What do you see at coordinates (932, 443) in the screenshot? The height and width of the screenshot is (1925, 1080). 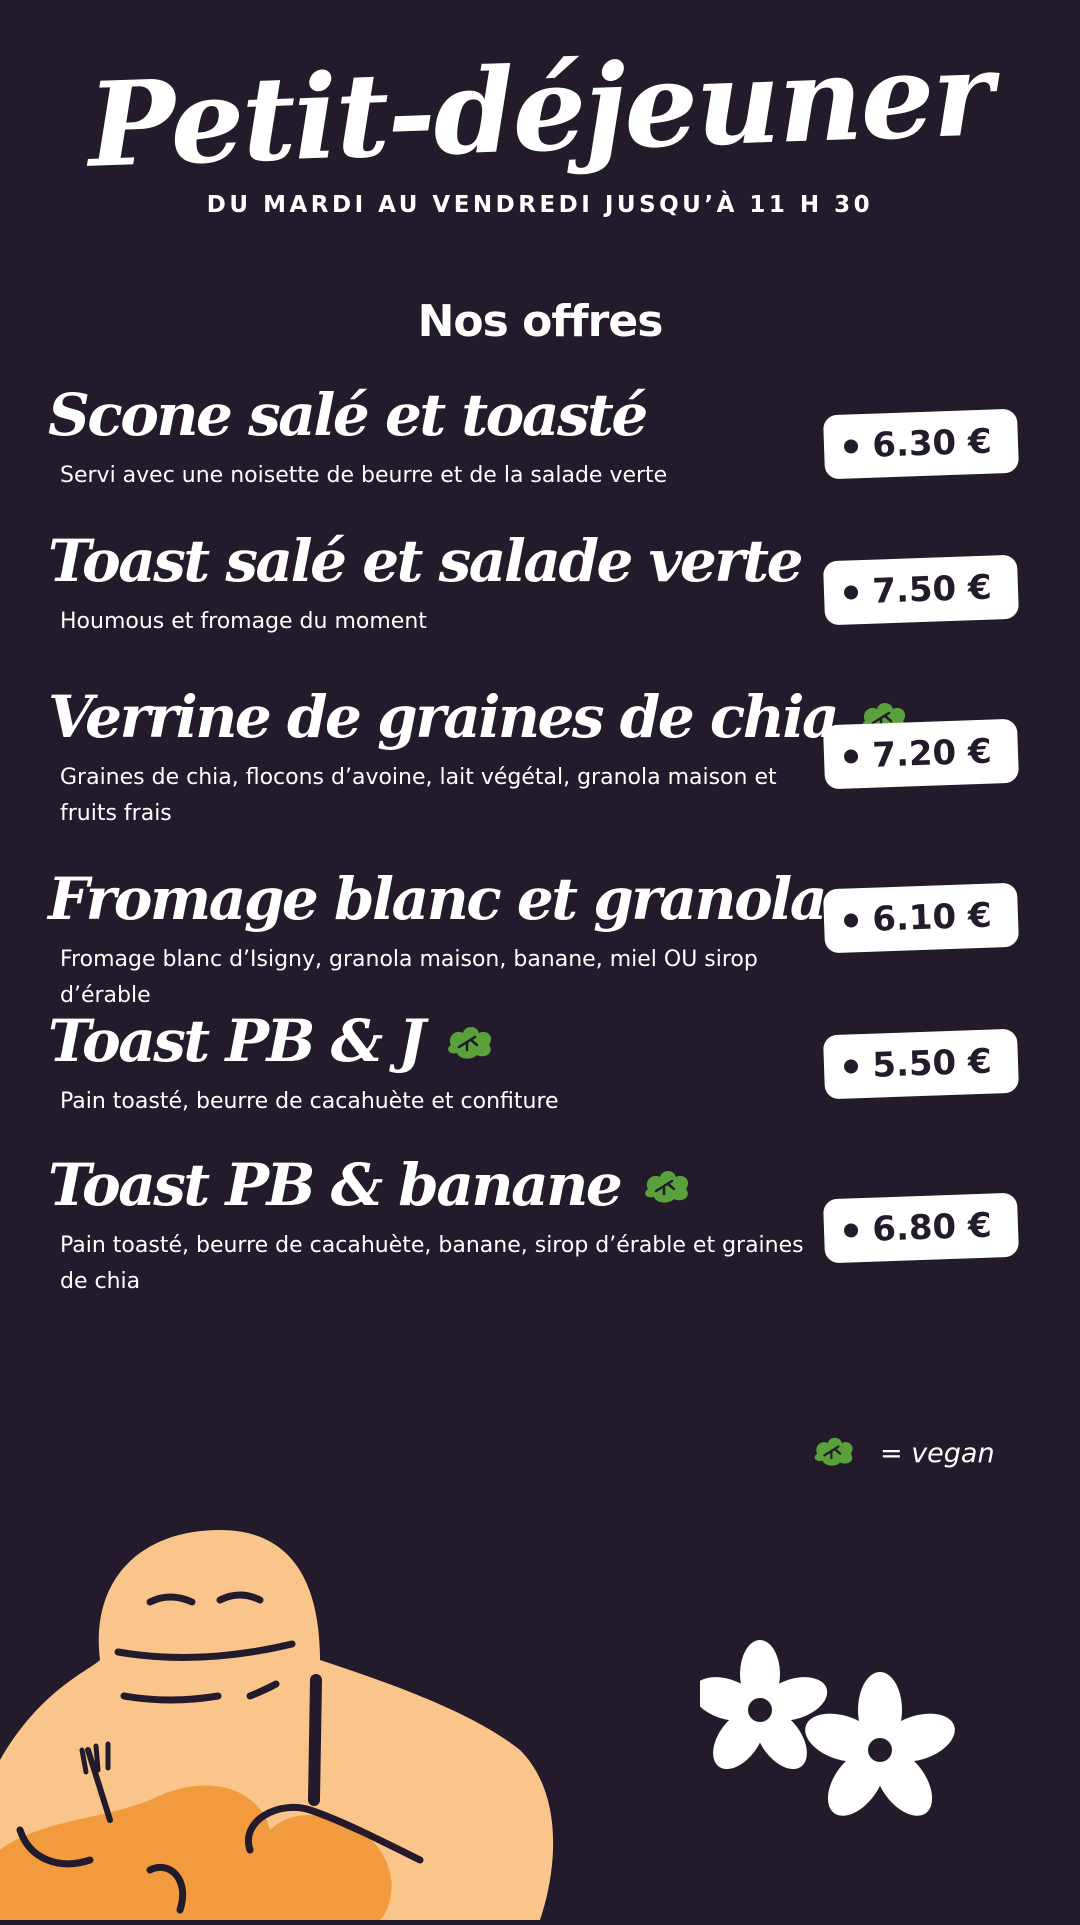 I see `price-text: 6.30 €` at bounding box center [932, 443].